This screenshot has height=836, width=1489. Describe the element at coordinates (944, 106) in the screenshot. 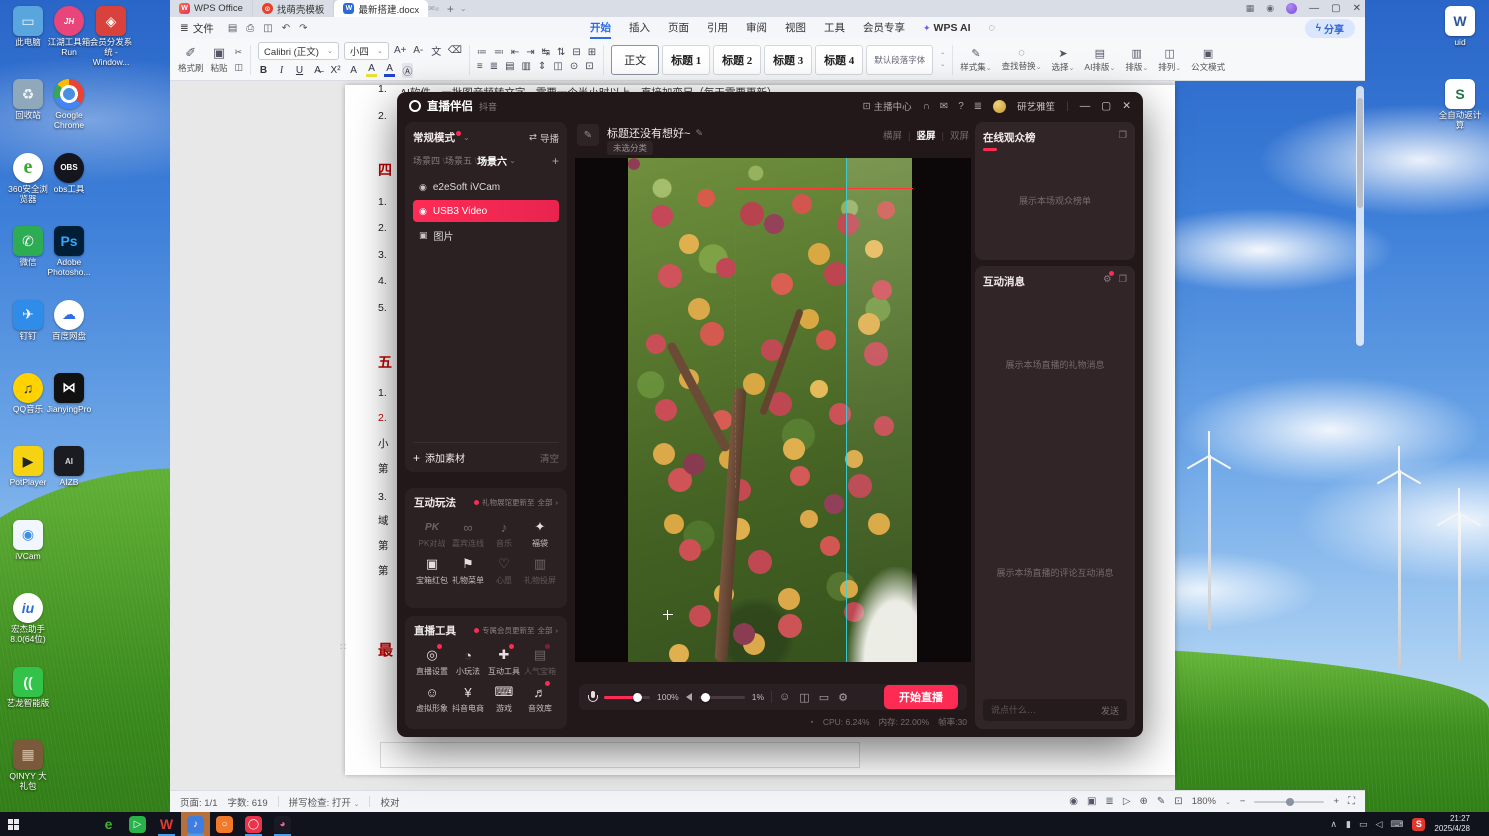

I see `titlebar-tool-icon: ✉` at that location.